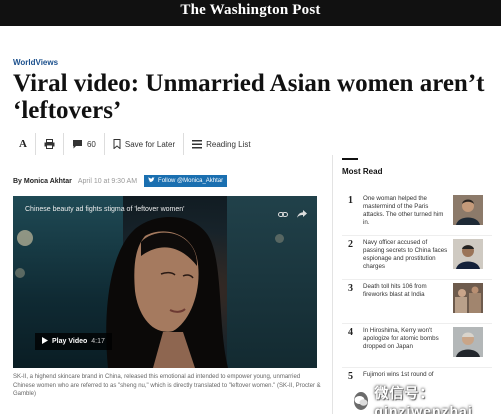 The image size is (501, 414). Describe the element at coordinates (77, 144) in the screenshot. I see `comment-bubble-icon` at that location.